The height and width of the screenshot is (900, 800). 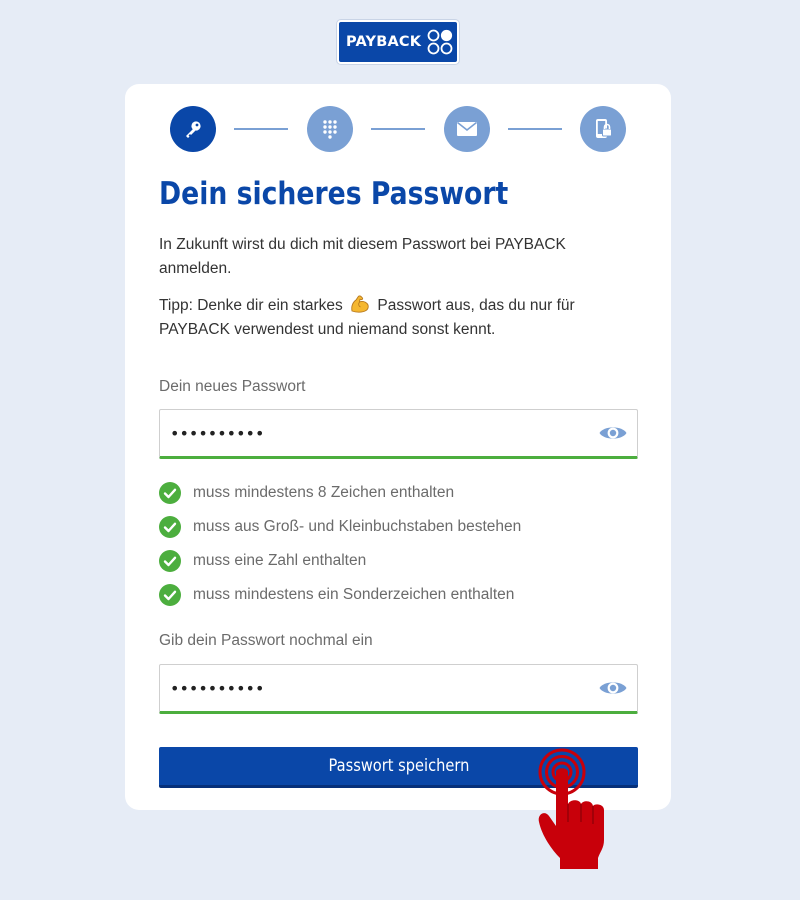 What do you see at coordinates (324, 492) in the screenshot?
I see `rule-text: muss mindestens 8 Zeichen enthalten` at bounding box center [324, 492].